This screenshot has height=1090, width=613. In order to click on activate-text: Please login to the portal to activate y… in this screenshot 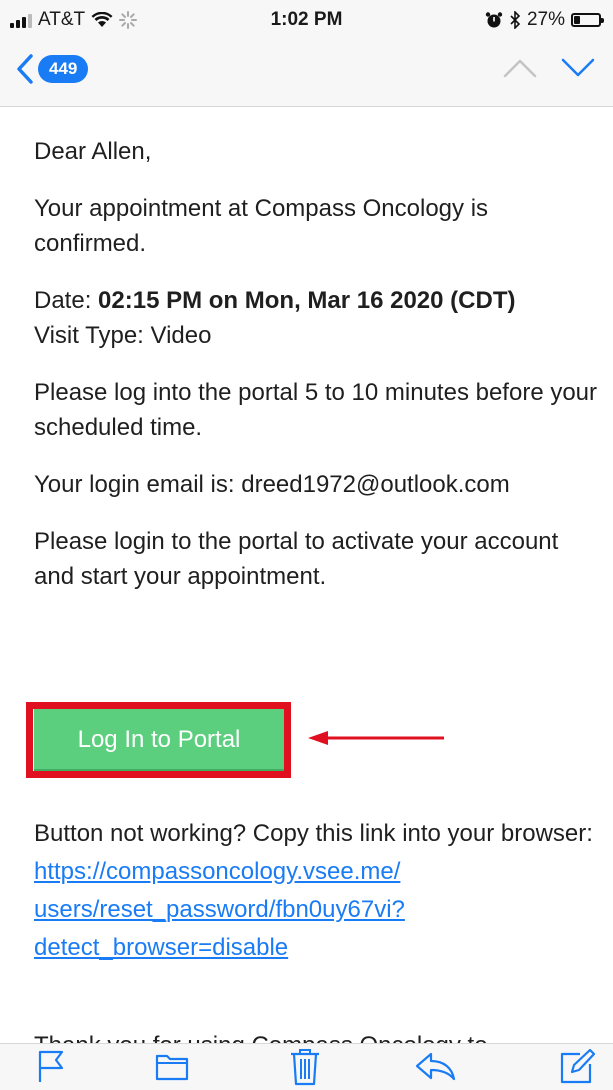, I will do `click(296, 559)`.